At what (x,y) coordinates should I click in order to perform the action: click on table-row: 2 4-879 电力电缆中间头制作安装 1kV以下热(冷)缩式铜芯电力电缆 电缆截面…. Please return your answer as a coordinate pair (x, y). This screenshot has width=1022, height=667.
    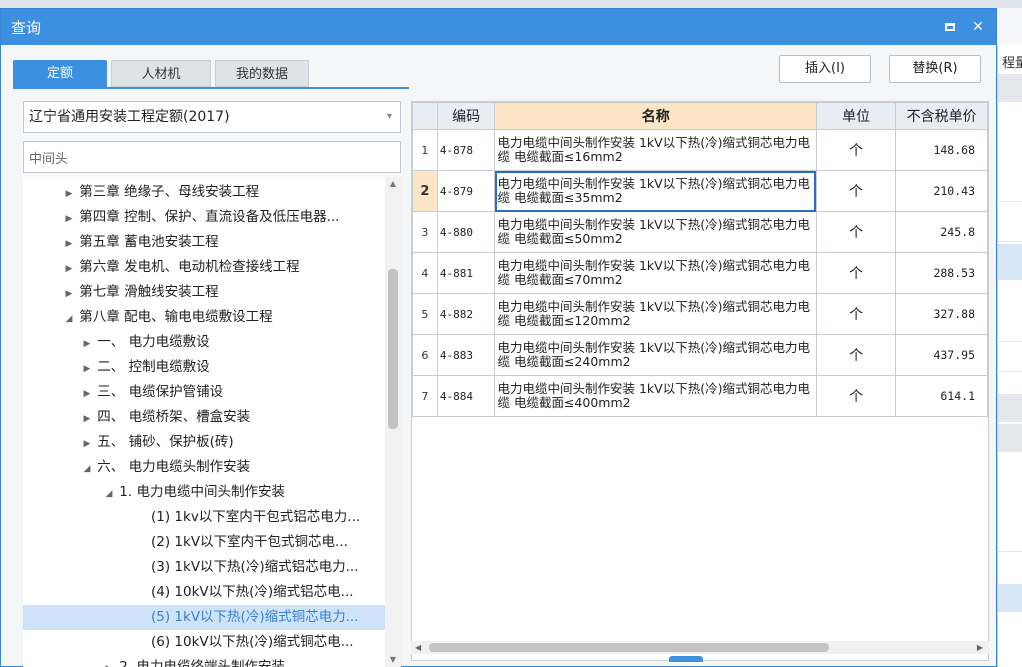
    Looking at the image, I should click on (700, 191).